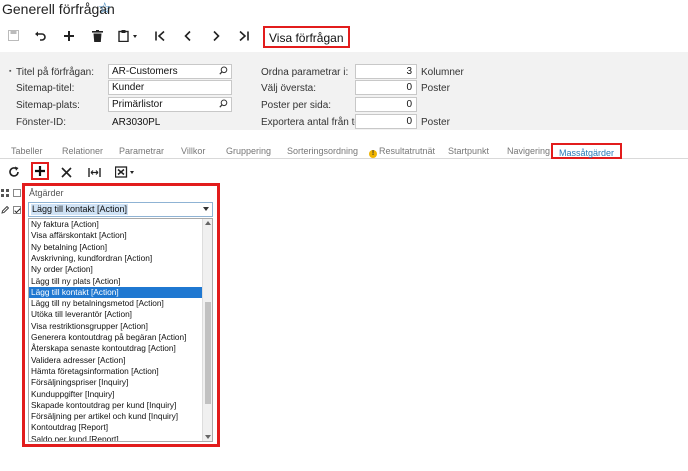  Describe the element at coordinates (116, 235) in the screenshot. I see `dropdown-option: Visa affärskontakt [Action]` at that location.